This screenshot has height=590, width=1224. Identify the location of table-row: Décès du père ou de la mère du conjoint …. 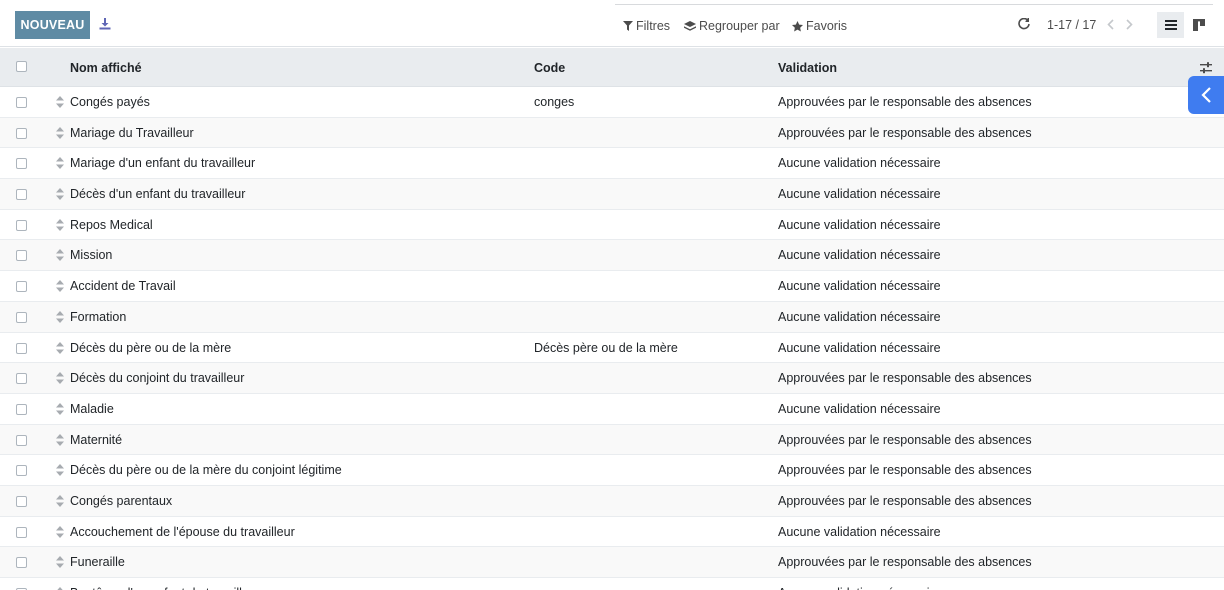
(612, 470).